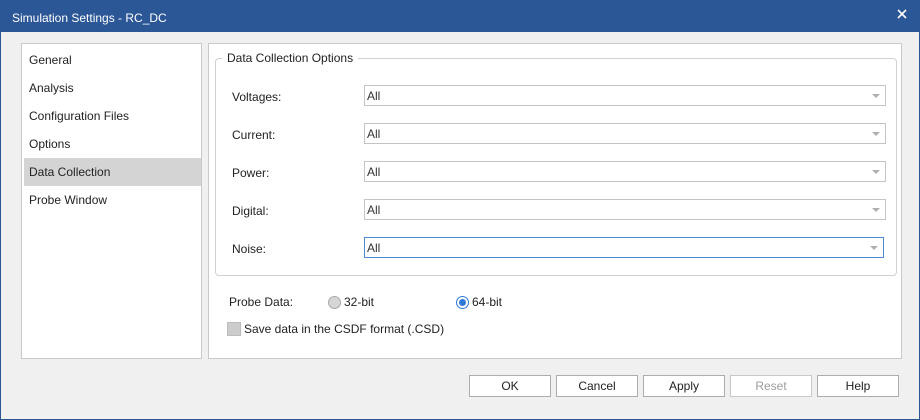  Describe the element at coordinates (234, 329) in the screenshot. I see `checkbox-icon` at that location.